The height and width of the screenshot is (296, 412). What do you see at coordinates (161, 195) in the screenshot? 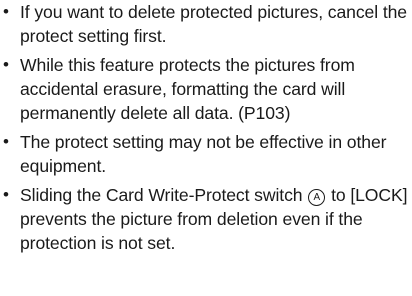
I see `note-text-before: Sliding the Card Write-Protect switch` at bounding box center [161, 195].